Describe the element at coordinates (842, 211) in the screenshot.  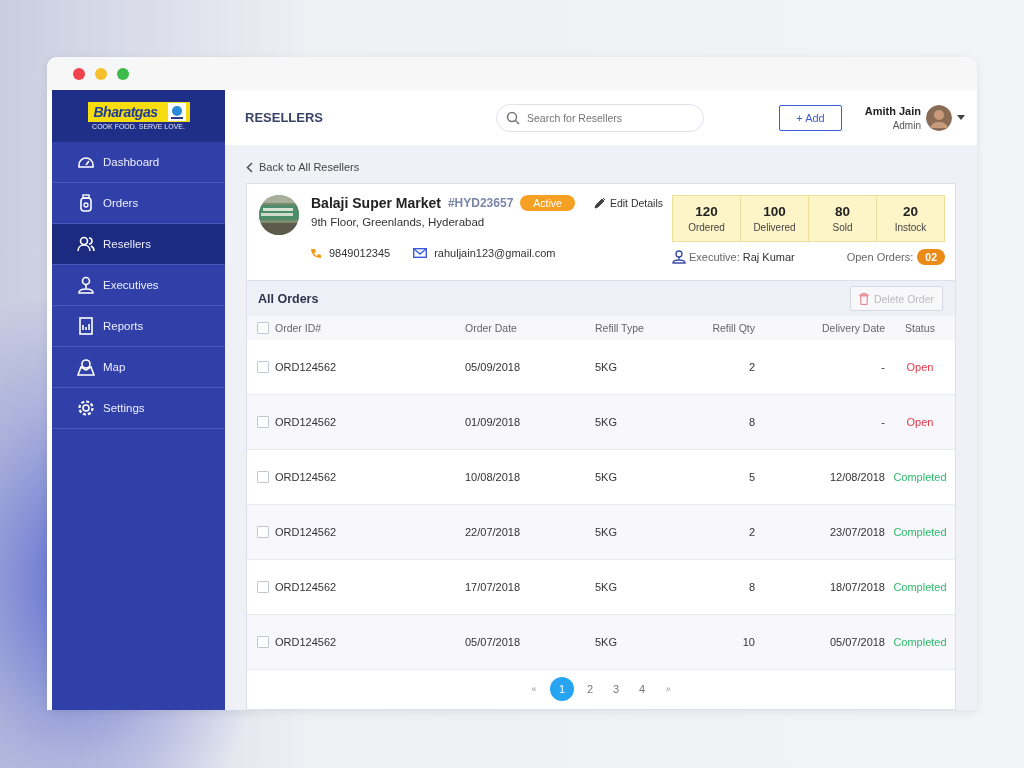
I see `stat-value: 80` at that location.